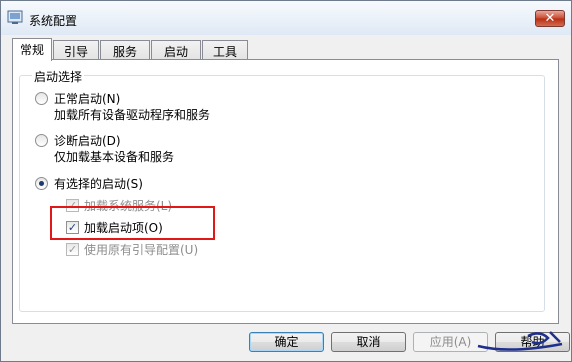 The width and height of the screenshot is (572, 362). What do you see at coordinates (87, 98) in the screenshot?
I see `normal-startup-label: 正常启动(N)` at bounding box center [87, 98].